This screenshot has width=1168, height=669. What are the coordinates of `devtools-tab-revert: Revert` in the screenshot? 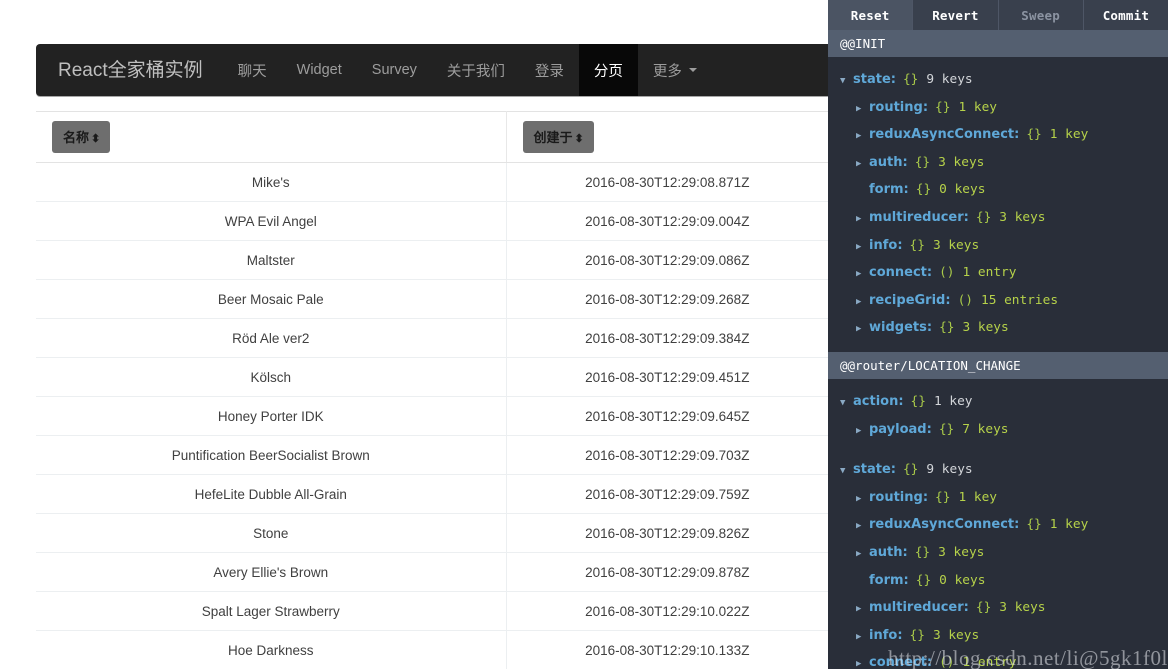 It's located at (956, 15).